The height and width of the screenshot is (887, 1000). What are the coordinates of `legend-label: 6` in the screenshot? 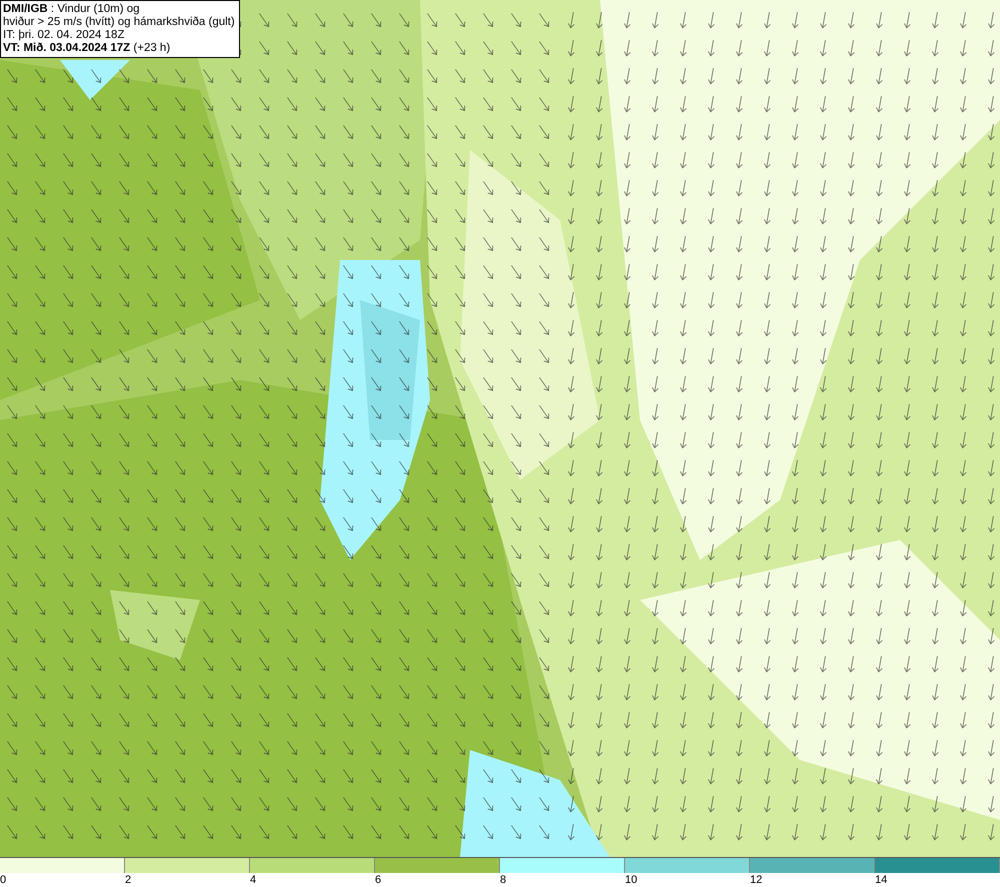 It's located at (378, 880).